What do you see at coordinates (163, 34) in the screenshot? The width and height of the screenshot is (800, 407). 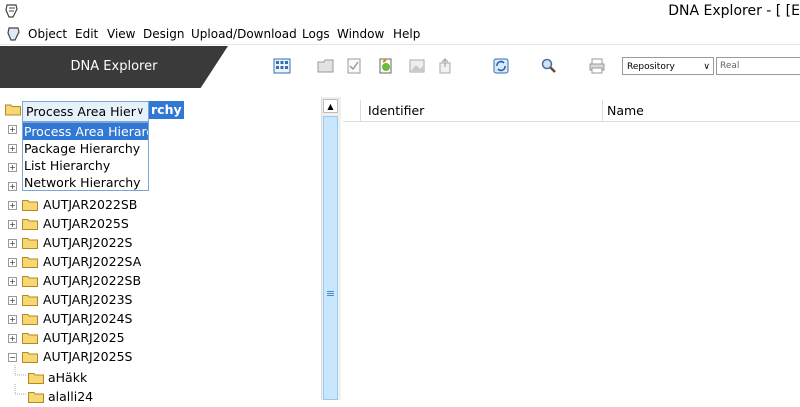 I see `menu-design: Design` at bounding box center [163, 34].